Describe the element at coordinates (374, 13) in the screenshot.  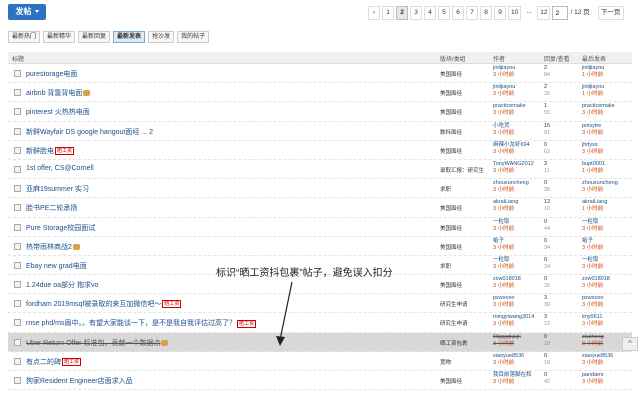
I see `pager-prev-button: ‹` at that location.